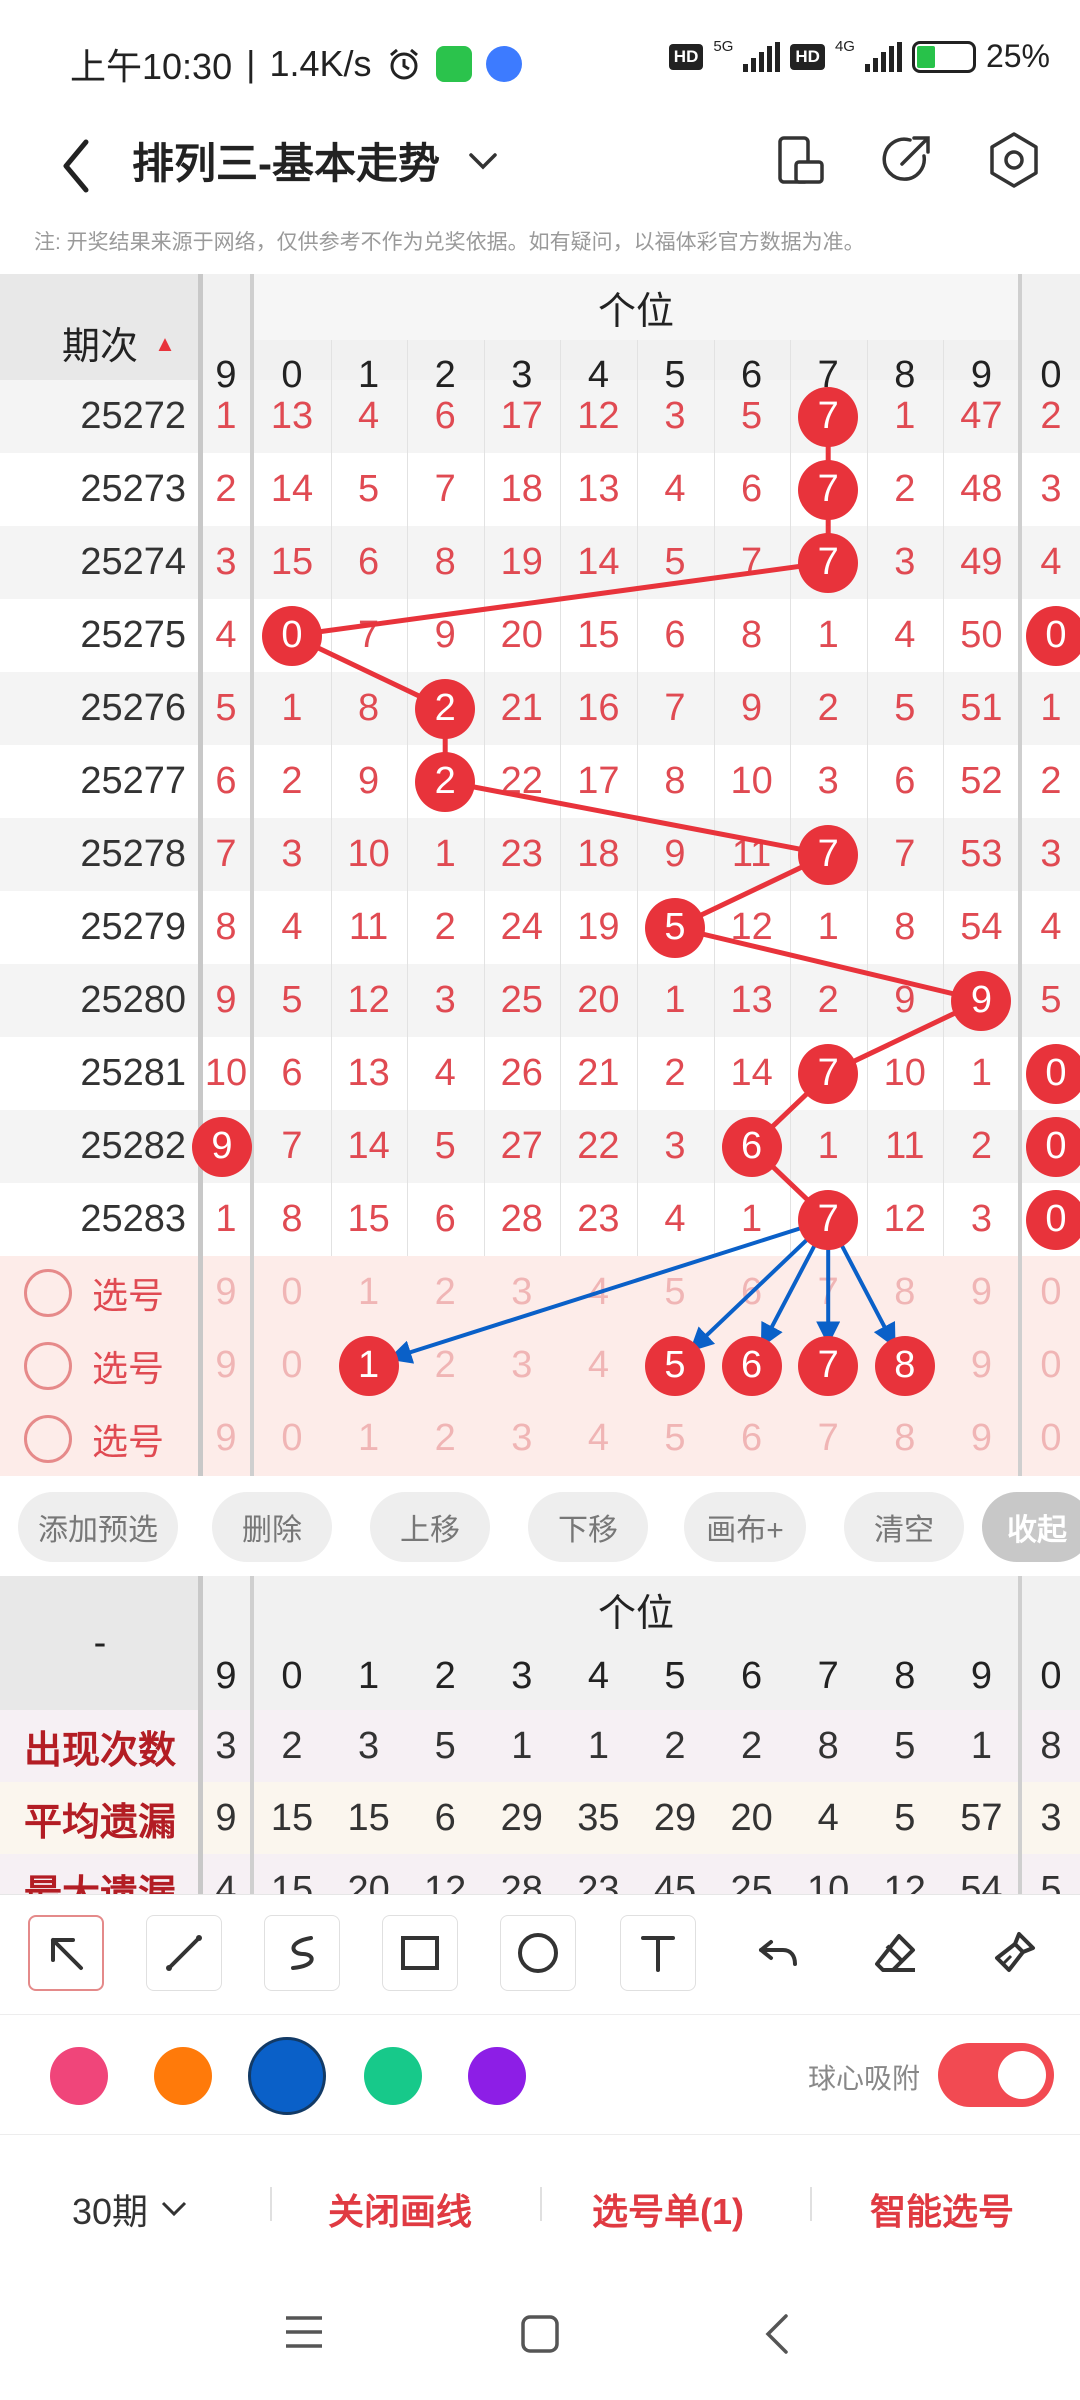  Describe the element at coordinates (752, 1745) in the screenshot. I see `stats-value: 2` at that location.